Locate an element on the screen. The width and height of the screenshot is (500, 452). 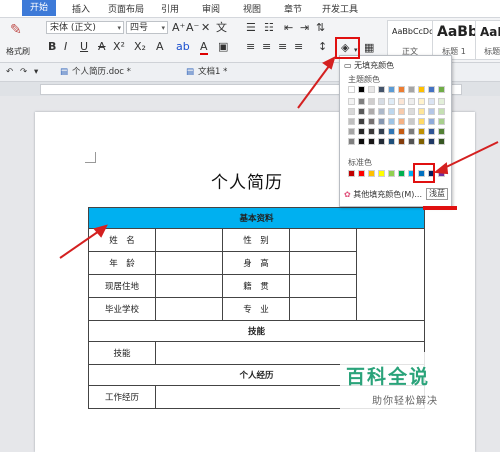
arrow-to-light-blue is located at coordinates (469, 156).